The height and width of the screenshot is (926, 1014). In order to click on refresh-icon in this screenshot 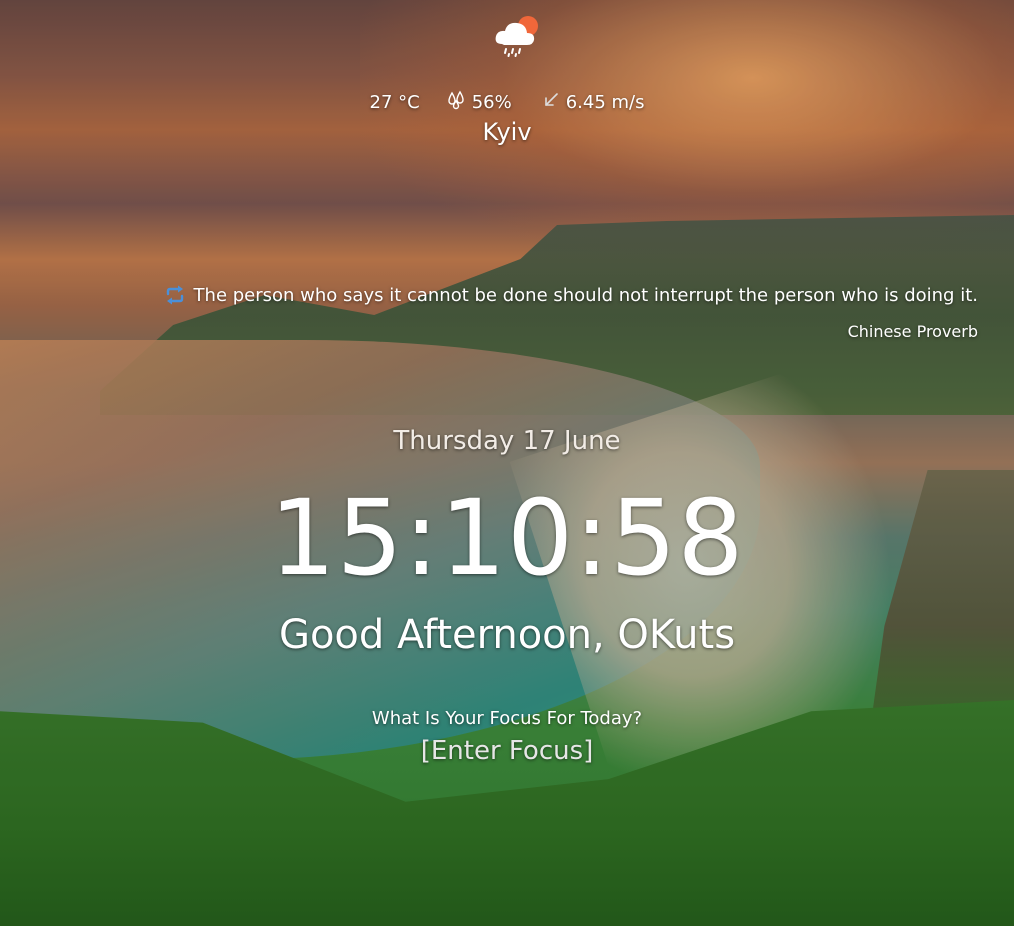, I will do `click(175, 295)`.